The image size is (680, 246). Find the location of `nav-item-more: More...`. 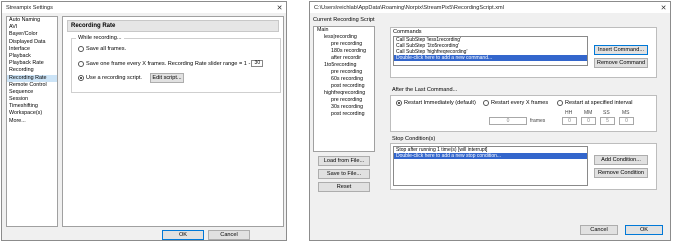

nav-item-more: More... is located at coordinates (32, 121).